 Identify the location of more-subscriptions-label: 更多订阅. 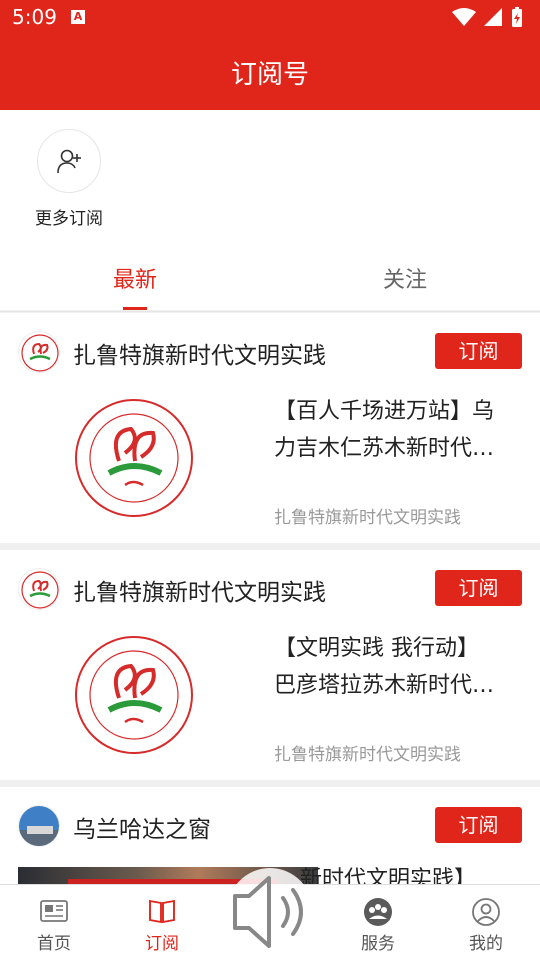
(69, 219).